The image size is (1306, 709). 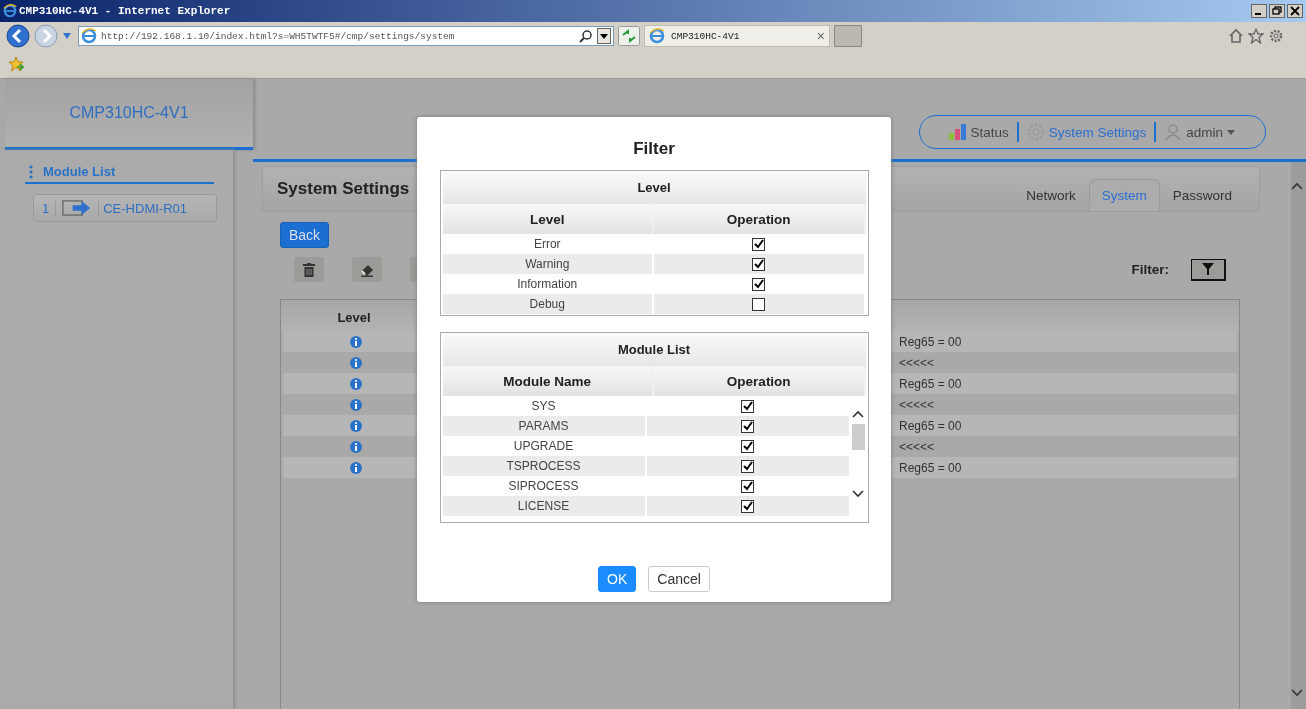 I want to click on filter-label: Filter:, so click(x=1150, y=269).